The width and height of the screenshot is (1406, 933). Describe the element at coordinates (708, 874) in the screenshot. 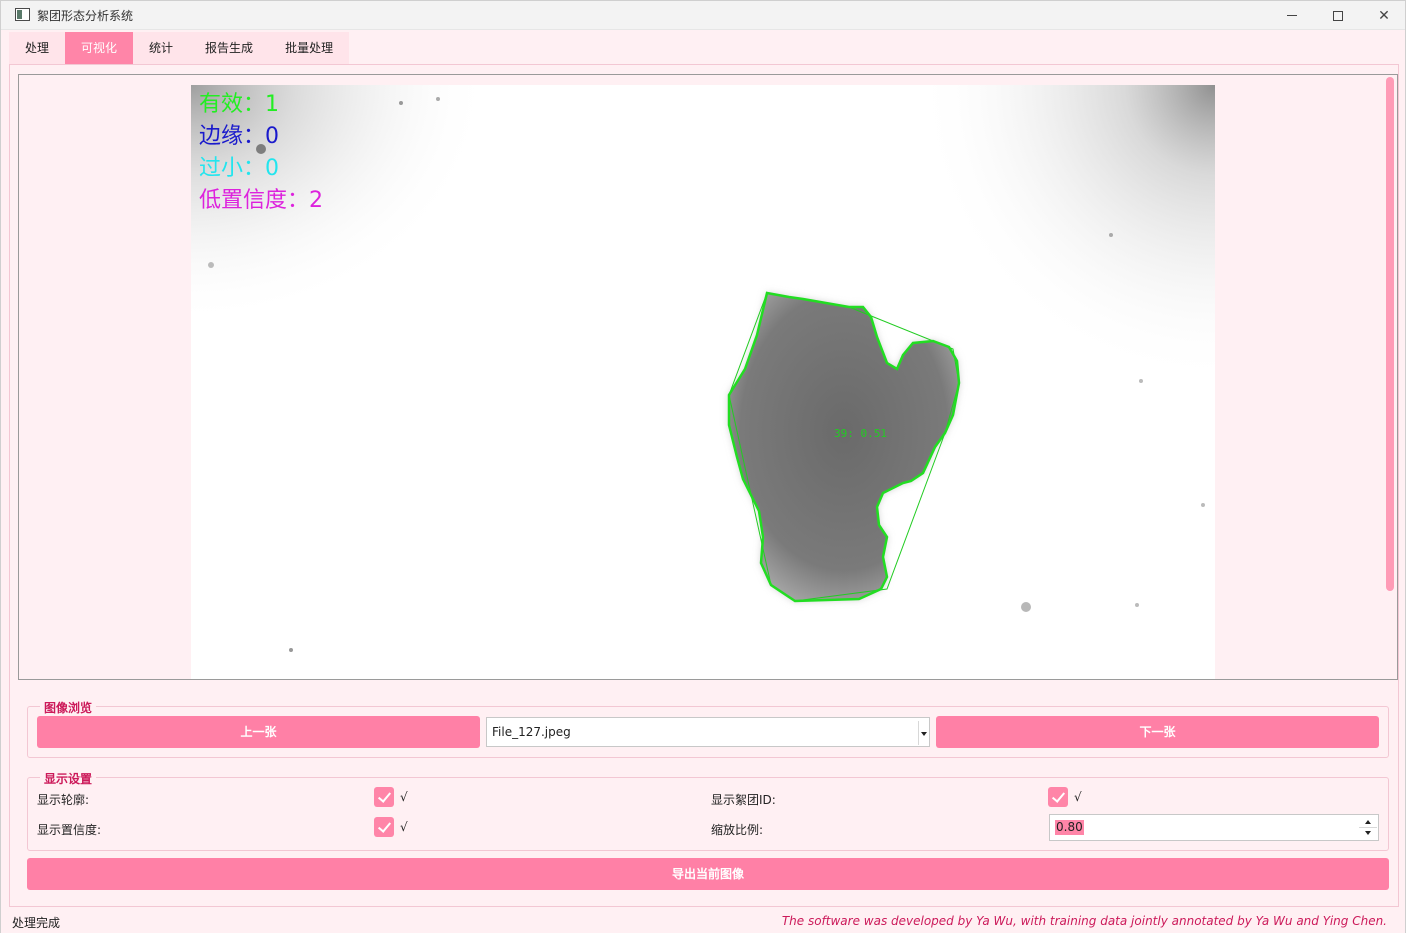

I see `export-image-button: 导出当前图像` at that location.